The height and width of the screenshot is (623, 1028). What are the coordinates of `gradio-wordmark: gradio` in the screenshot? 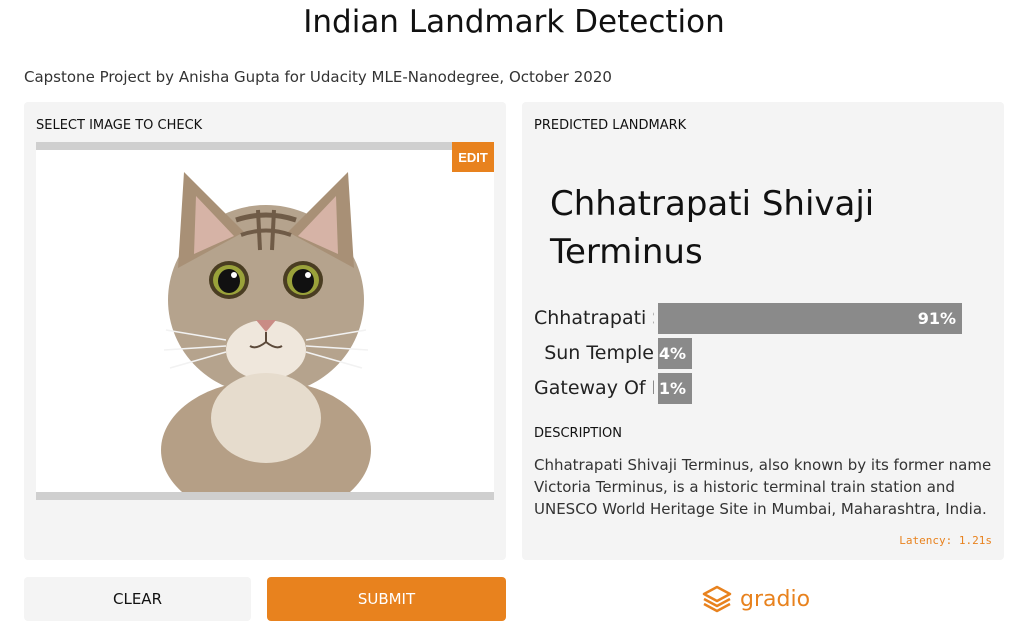 It's located at (775, 599).